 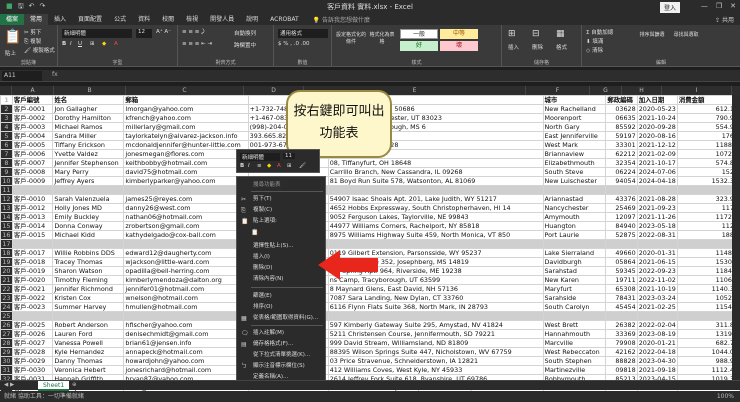 I want to click on fx-icon: fx, so click(x=55, y=74).